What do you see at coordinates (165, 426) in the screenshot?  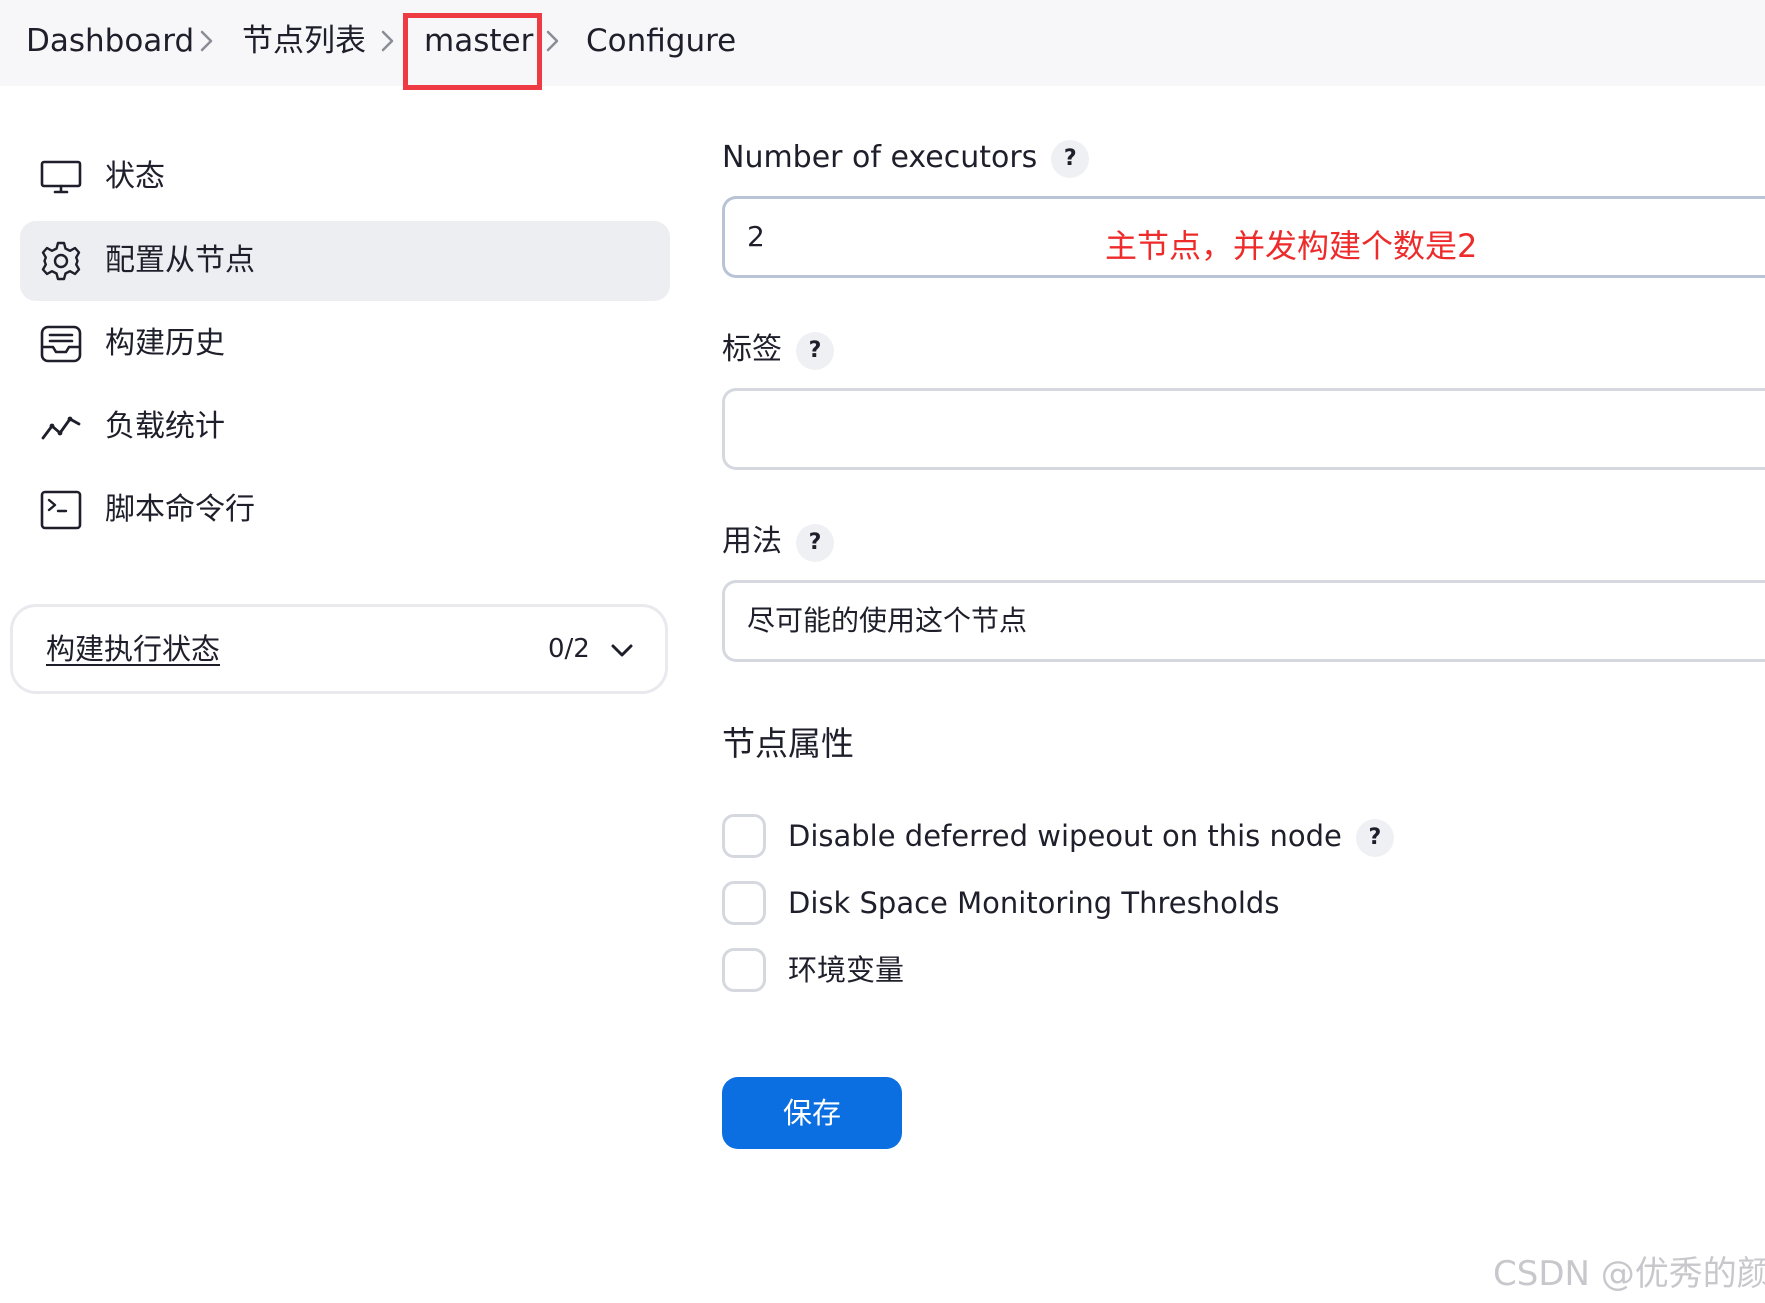 I see `sidebar-item-label: 负载统计` at bounding box center [165, 426].